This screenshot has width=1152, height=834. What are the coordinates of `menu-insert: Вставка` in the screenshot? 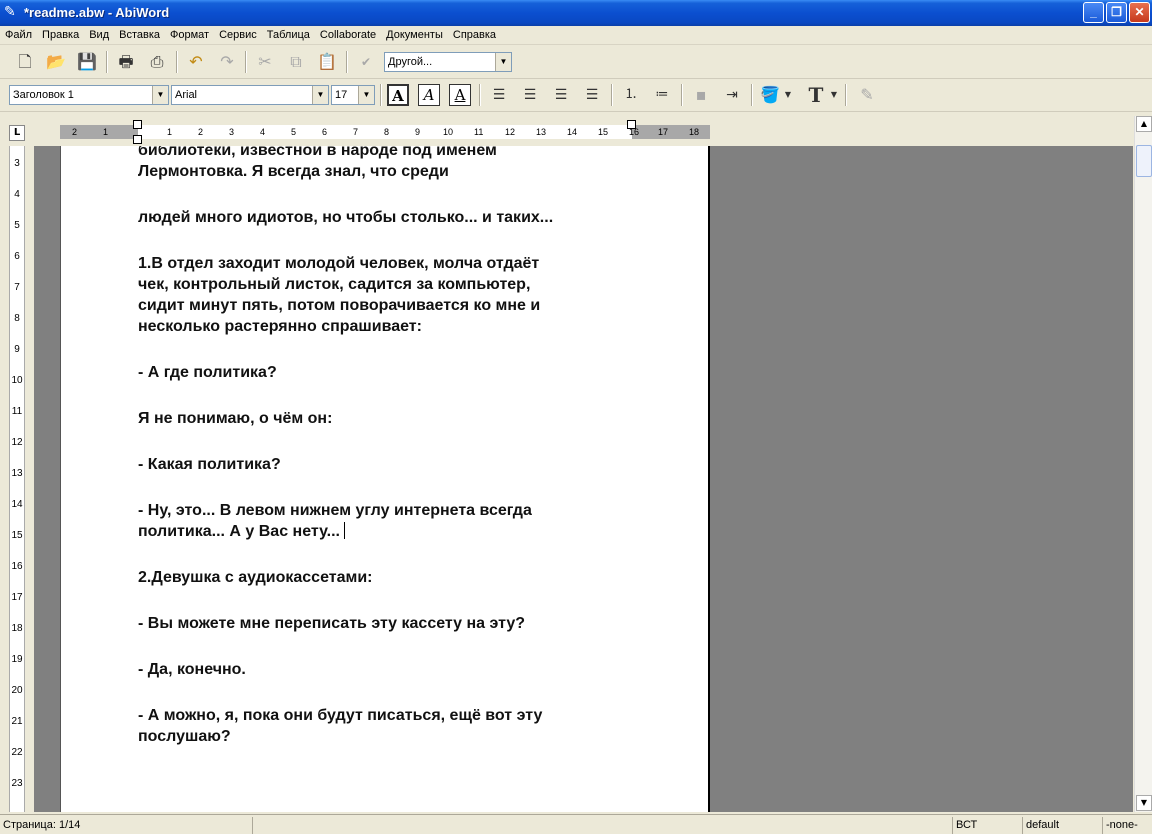 It's located at (139, 35).